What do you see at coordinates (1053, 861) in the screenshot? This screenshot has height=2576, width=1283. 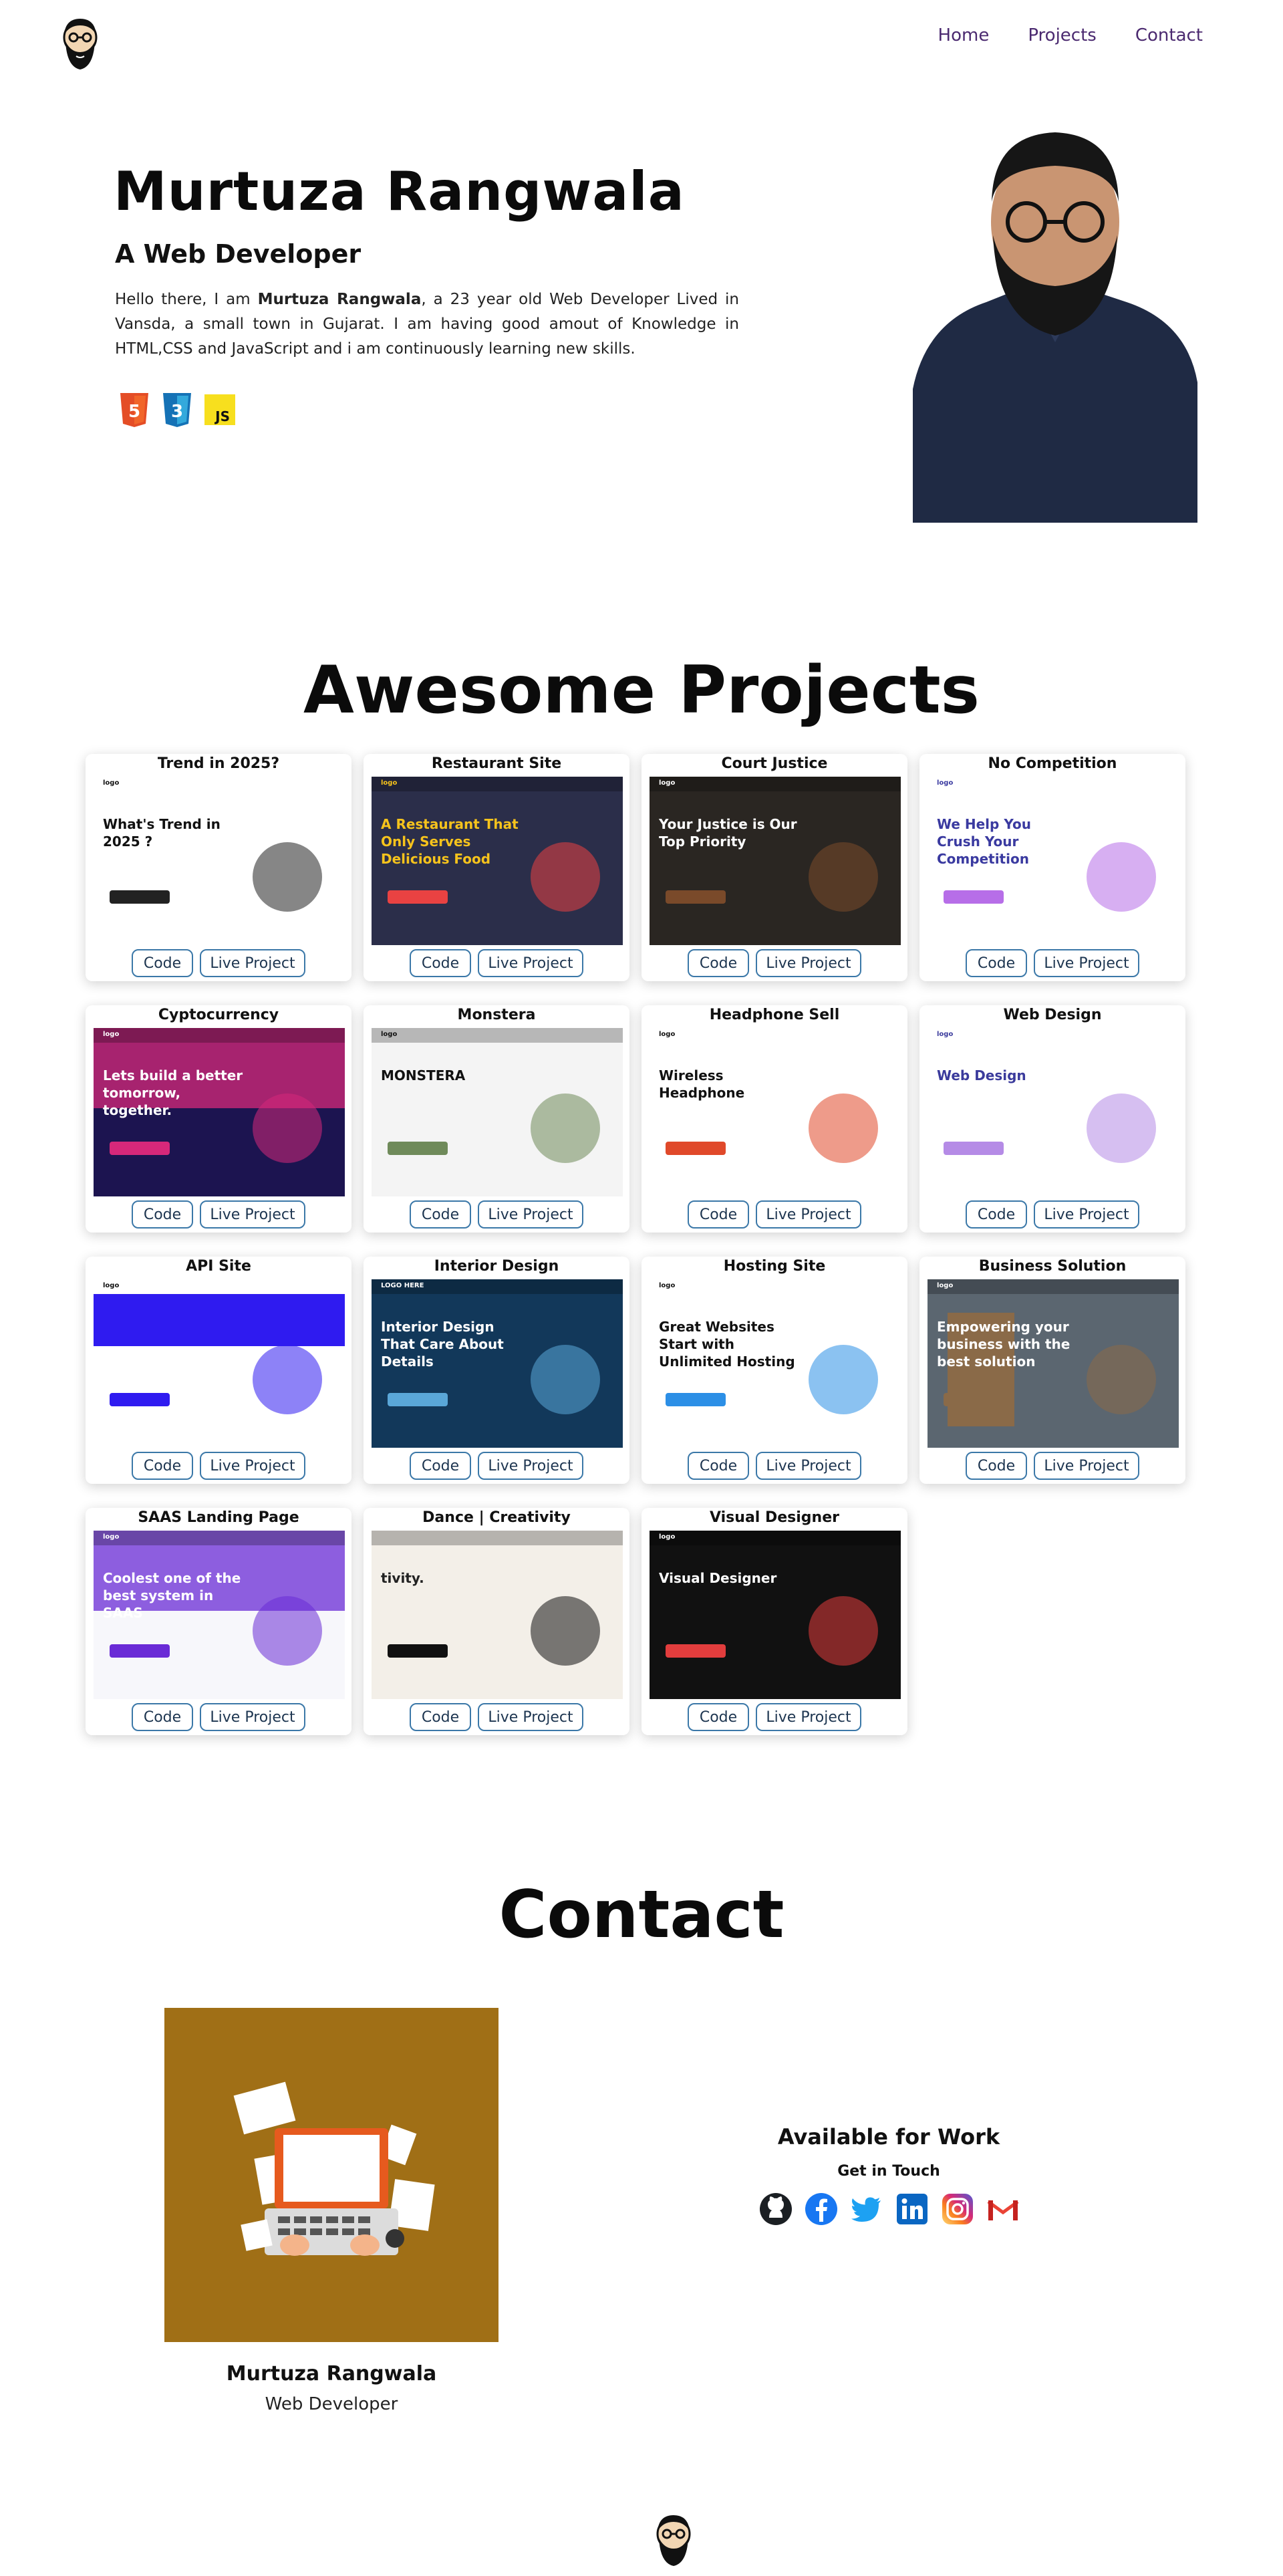 I see `project-thumbnail: logo We Help You Crush Your Competition` at bounding box center [1053, 861].